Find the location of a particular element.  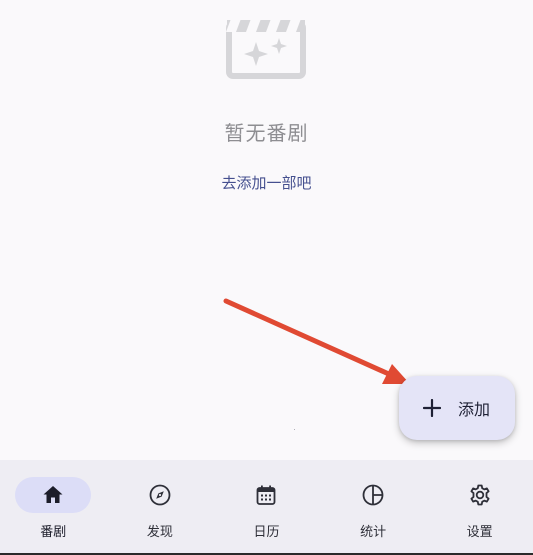

nav-item-anime: 番剧 is located at coordinates (53, 507).